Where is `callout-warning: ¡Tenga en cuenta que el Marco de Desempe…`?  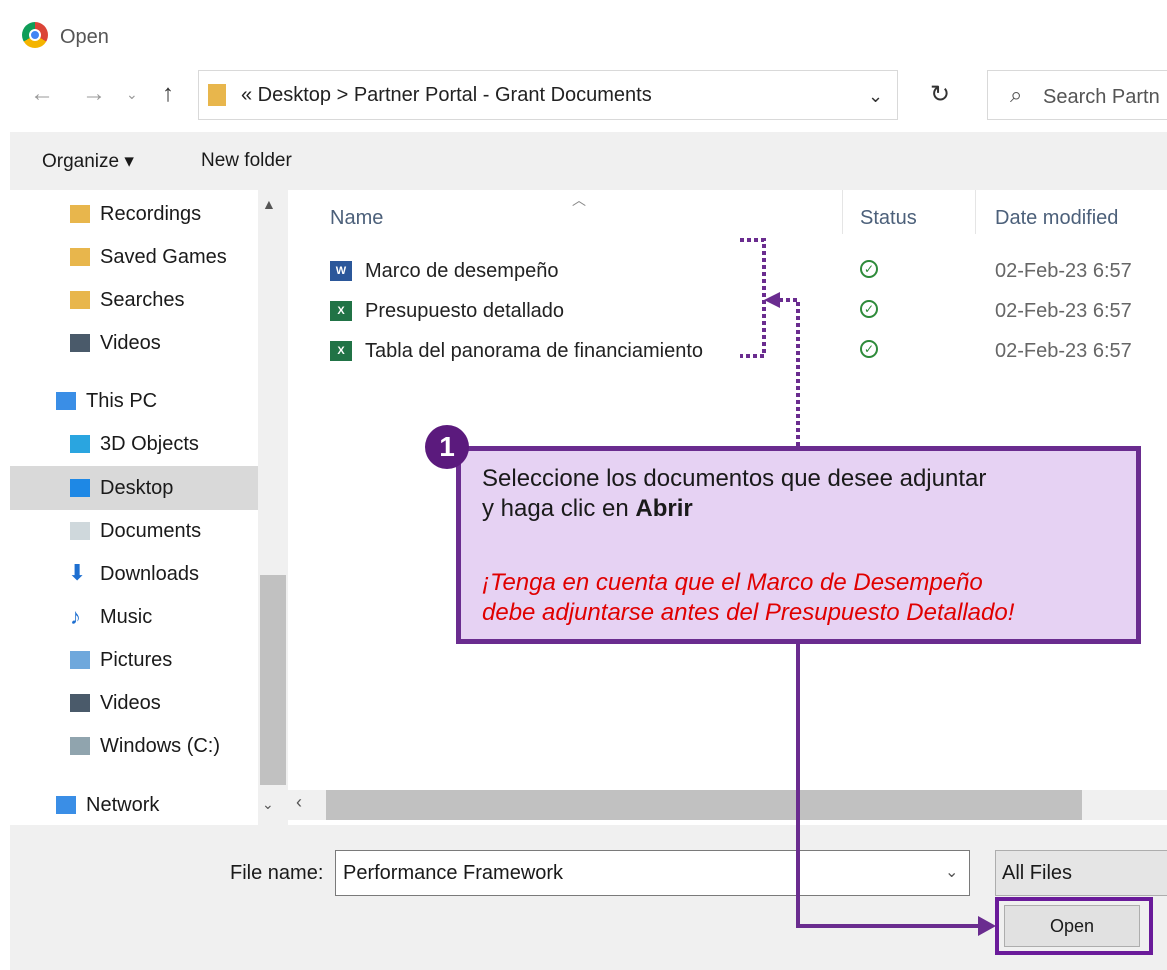 callout-warning: ¡Tenga en cuenta que el Marco de Desempe… is located at coordinates (748, 598).